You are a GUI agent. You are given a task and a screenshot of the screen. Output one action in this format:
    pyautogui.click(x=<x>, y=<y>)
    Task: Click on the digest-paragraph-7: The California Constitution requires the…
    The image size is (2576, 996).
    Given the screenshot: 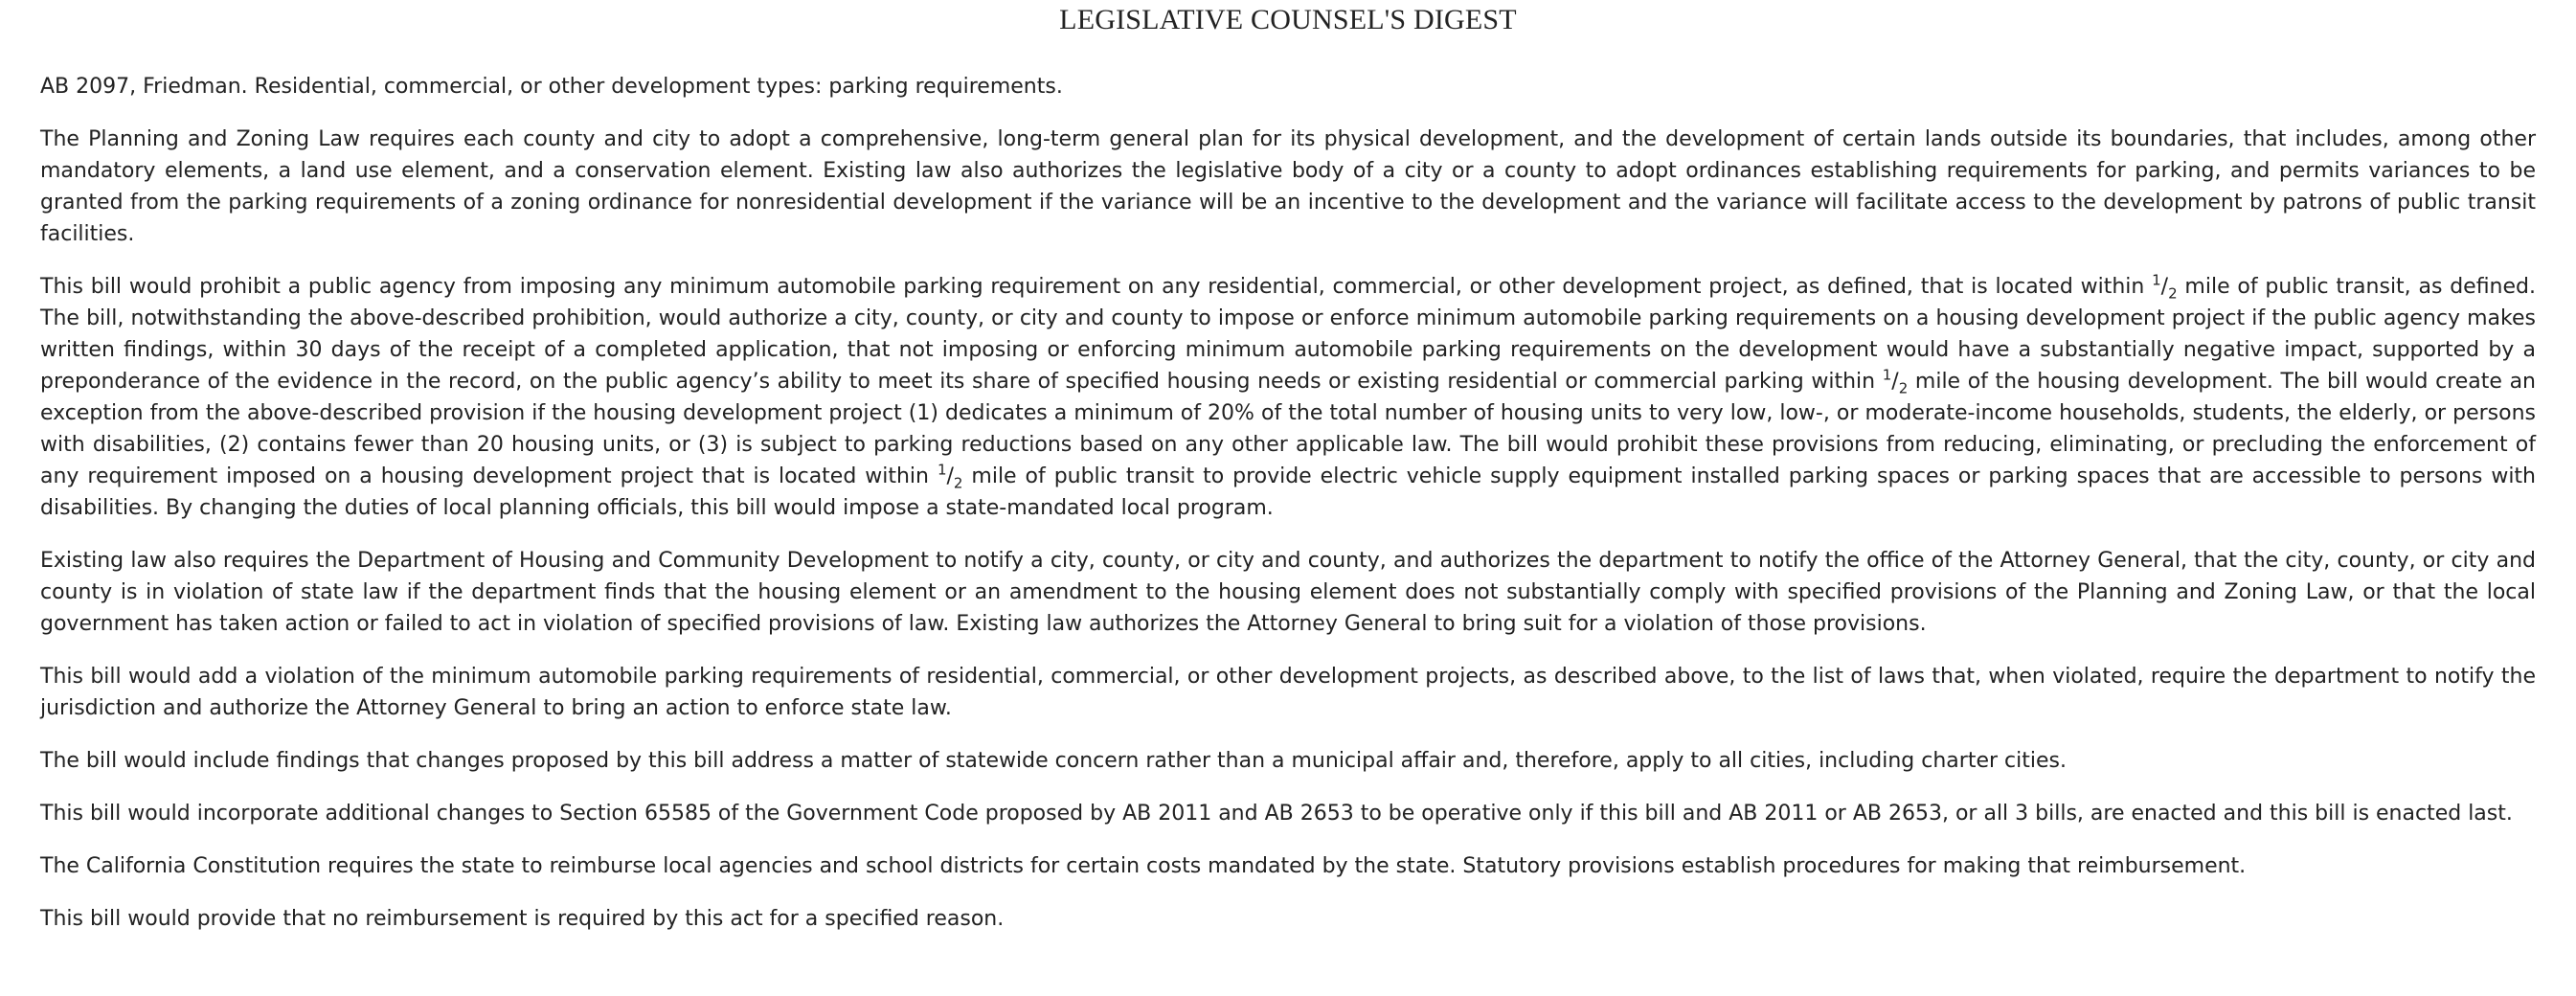 What is the action you would take?
    pyautogui.click(x=1143, y=866)
    